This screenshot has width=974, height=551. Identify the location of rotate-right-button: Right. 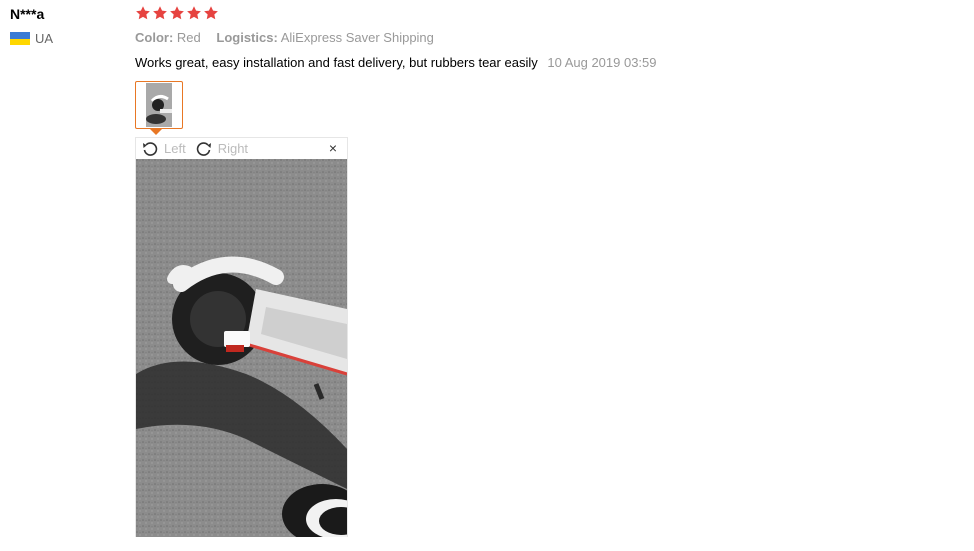
(222, 149).